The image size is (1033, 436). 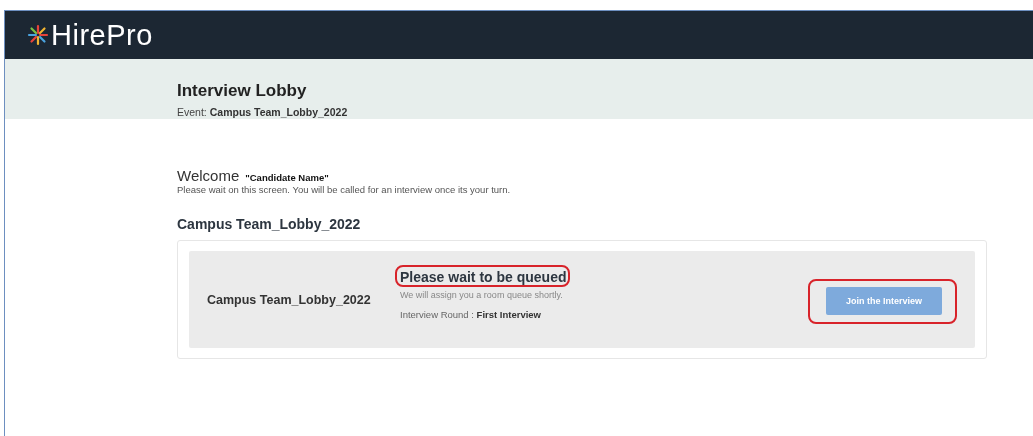 I want to click on candidate-name: "Candidate Name", so click(x=287, y=177).